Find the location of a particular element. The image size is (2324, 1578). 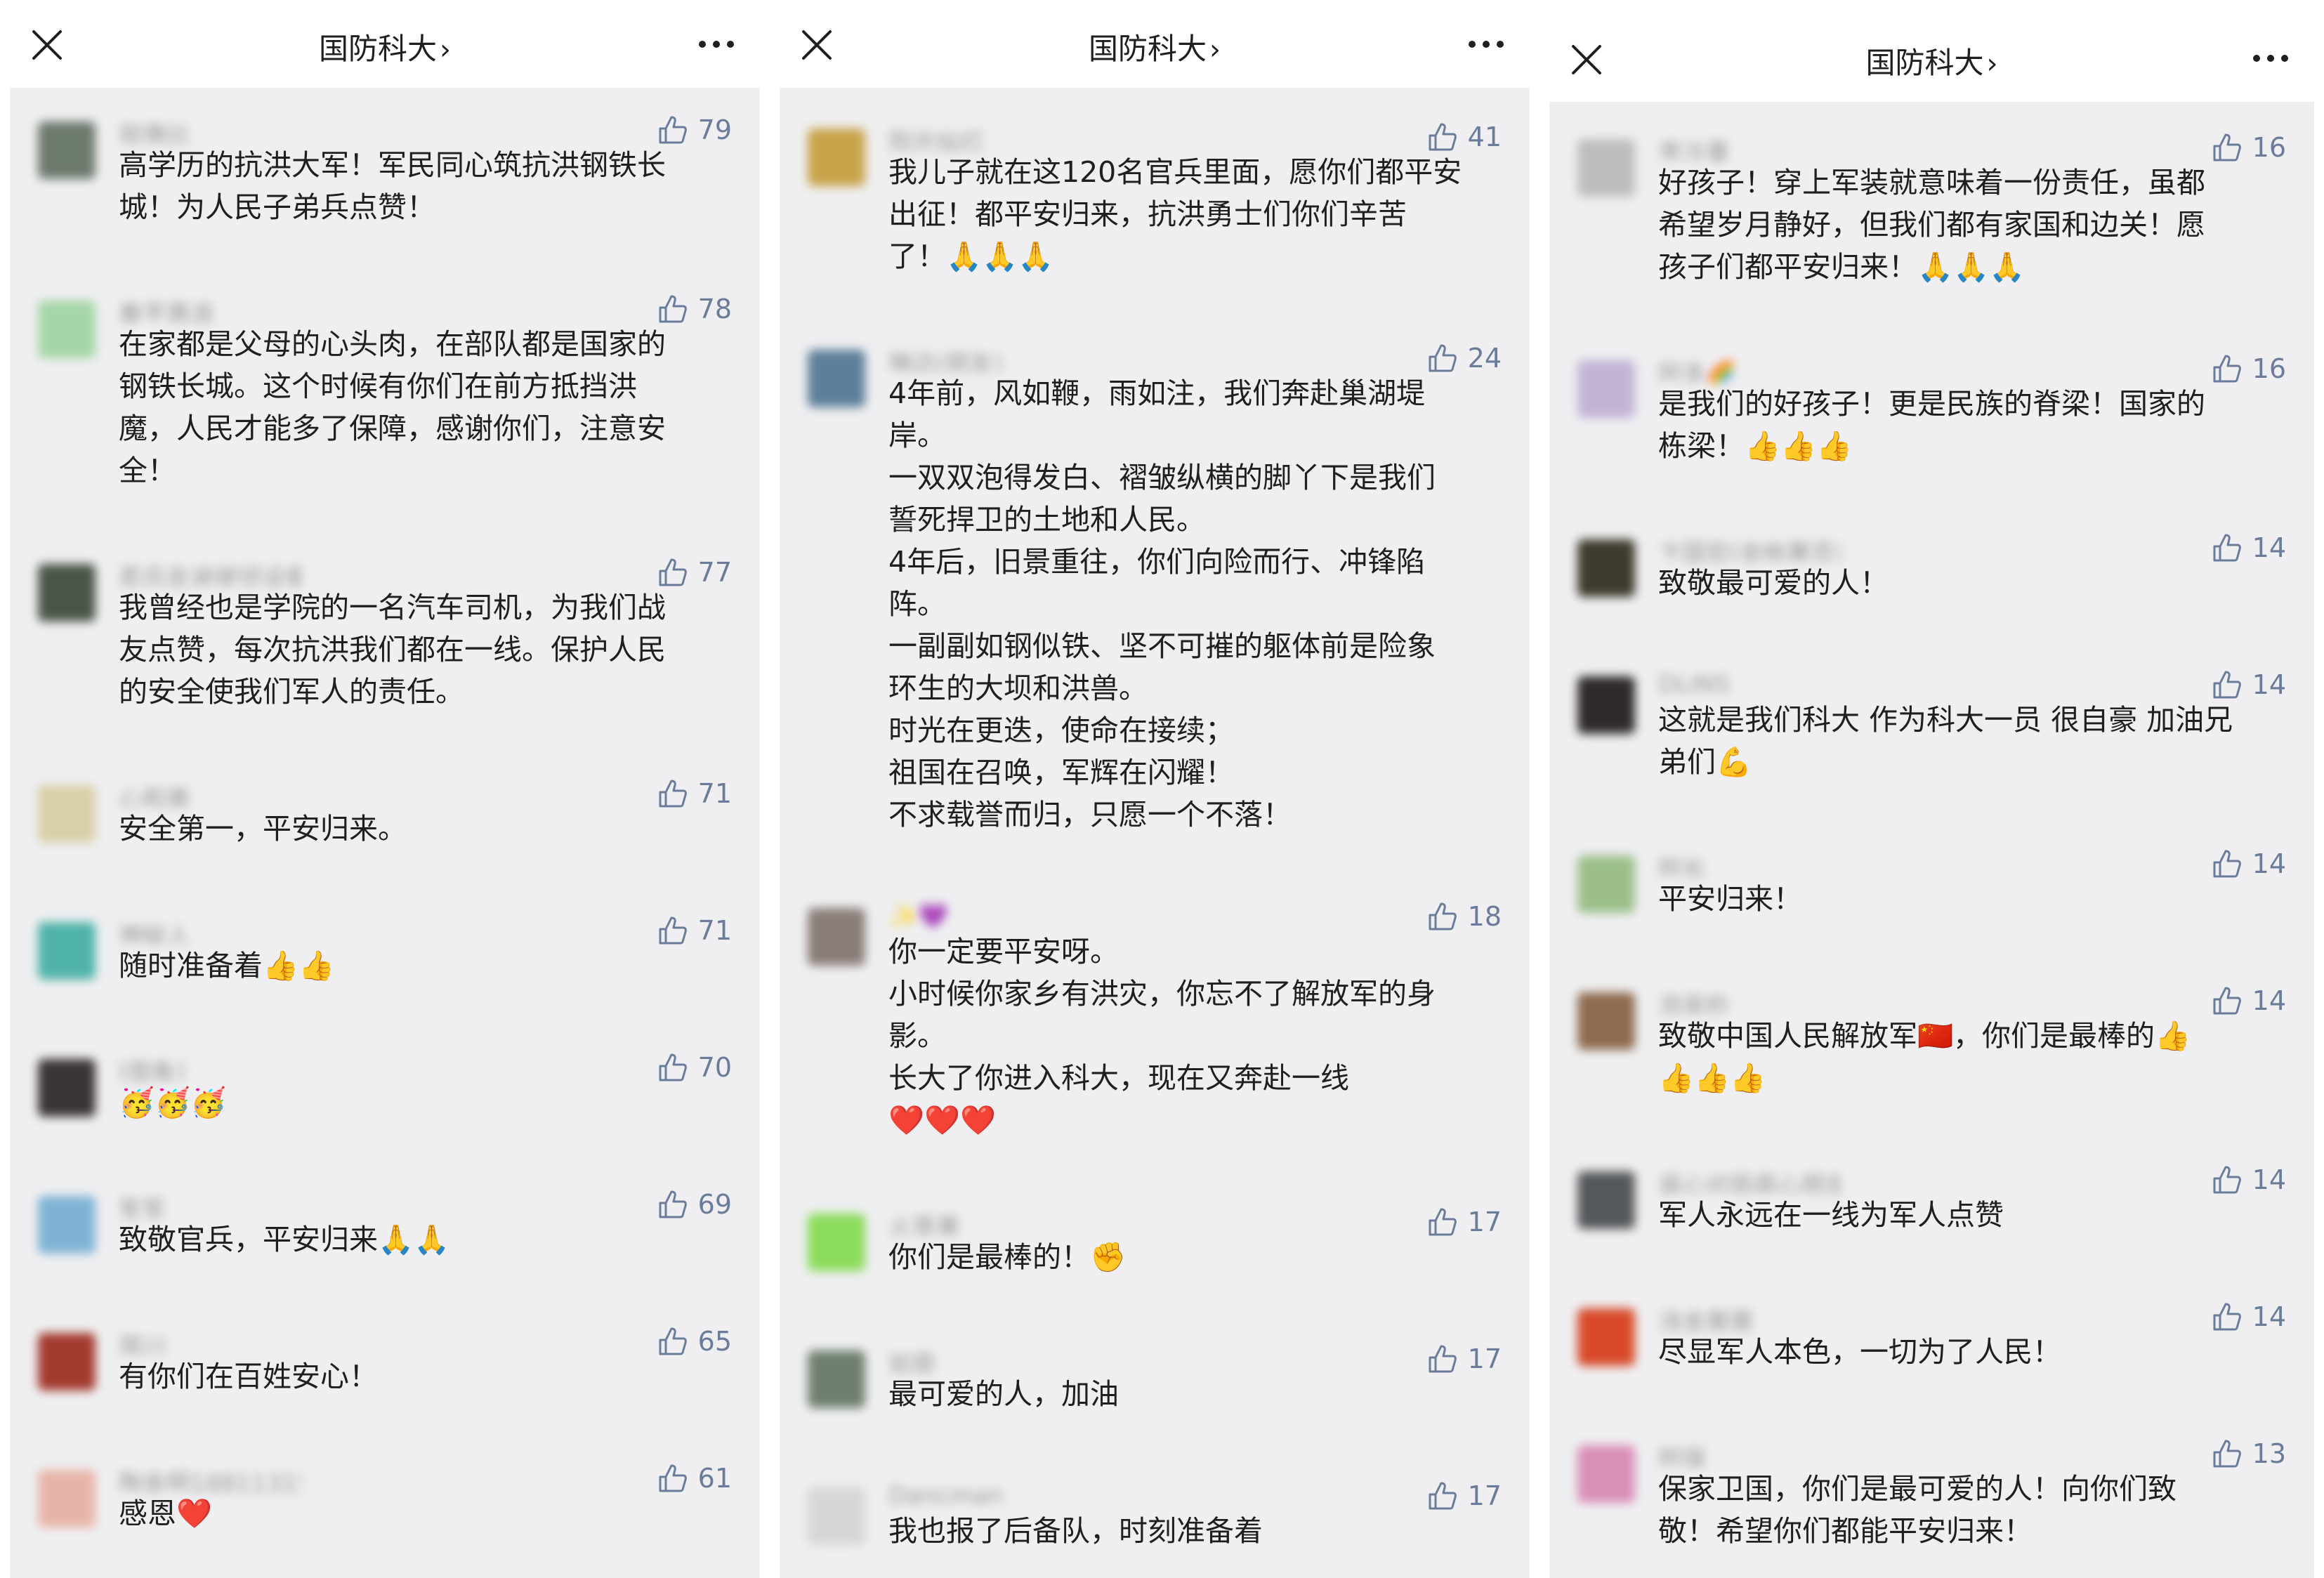

like-button: 69 is located at coordinates (694, 1204).